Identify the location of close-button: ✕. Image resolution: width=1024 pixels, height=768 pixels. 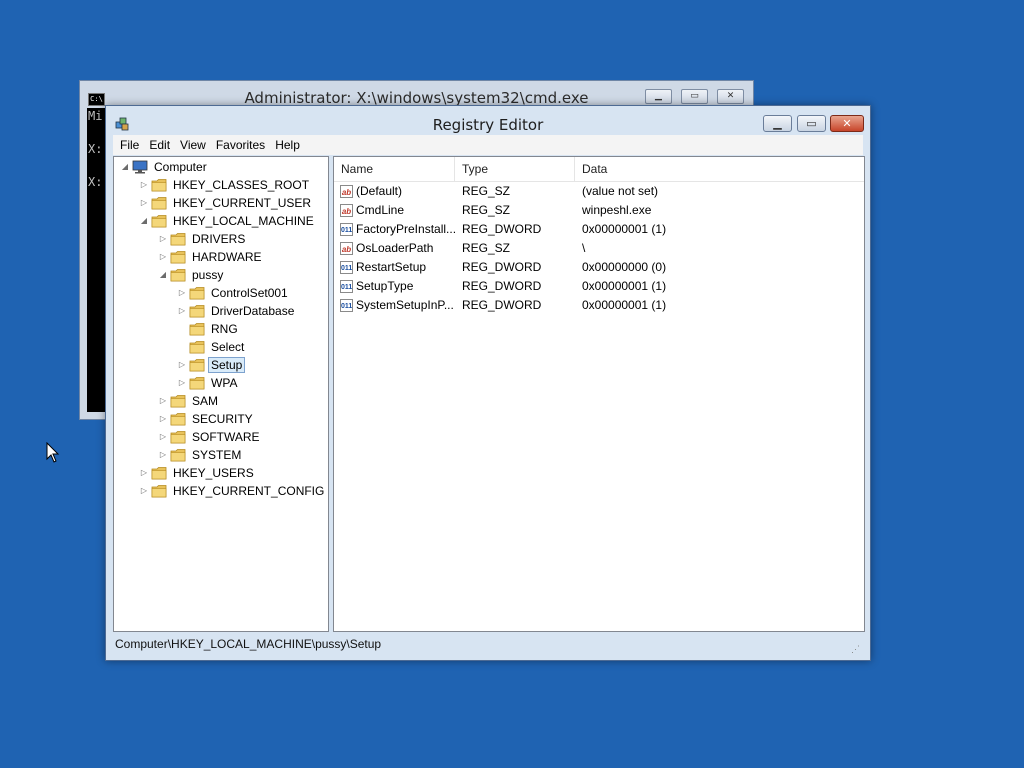
(847, 123).